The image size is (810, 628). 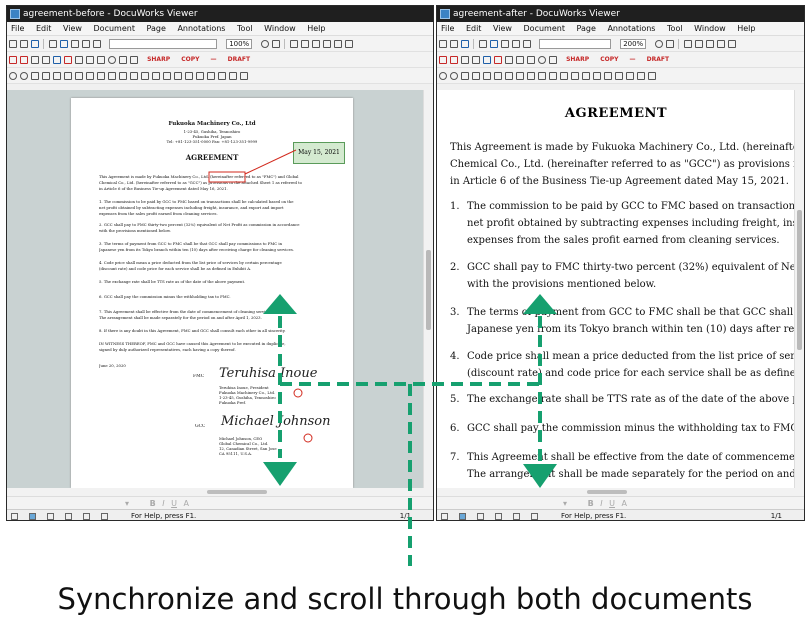 I want to click on marker-icon, so click(x=46, y=60).